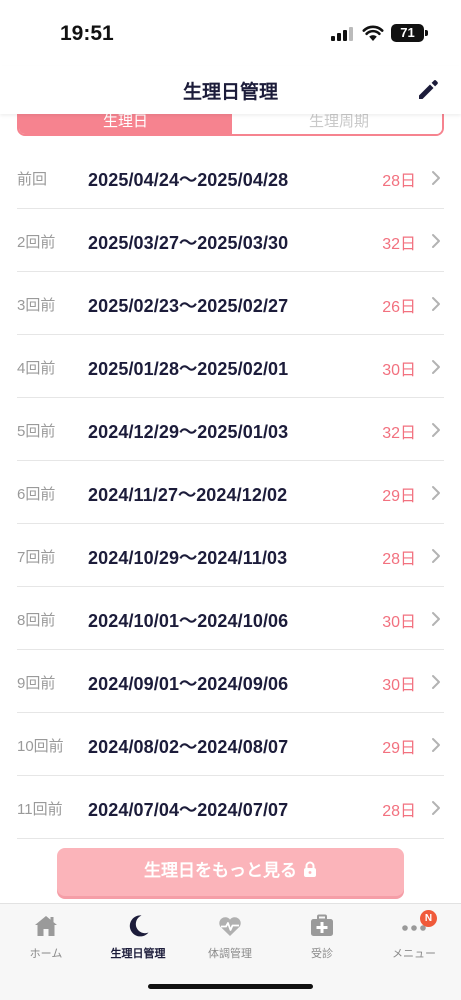 The width and height of the screenshot is (461, 1000). I want to click on period-label: 前回, so click(32, 179).